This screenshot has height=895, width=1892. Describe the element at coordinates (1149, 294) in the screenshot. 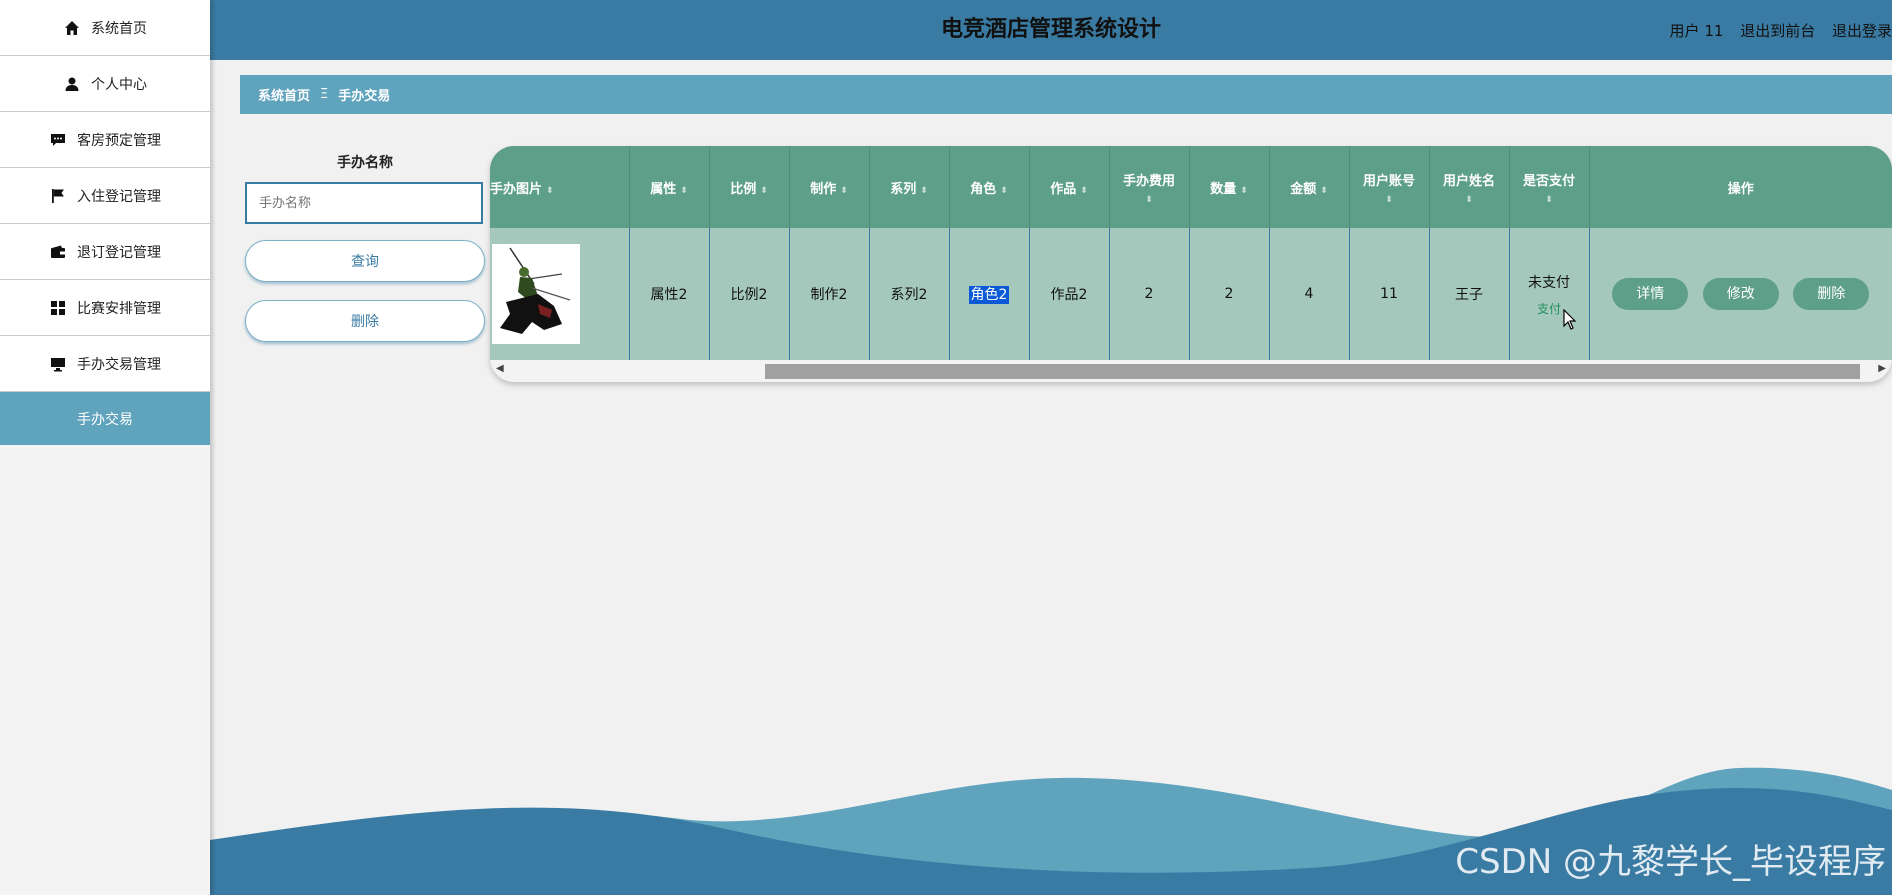

I see `cell-fee: 2` at that location.